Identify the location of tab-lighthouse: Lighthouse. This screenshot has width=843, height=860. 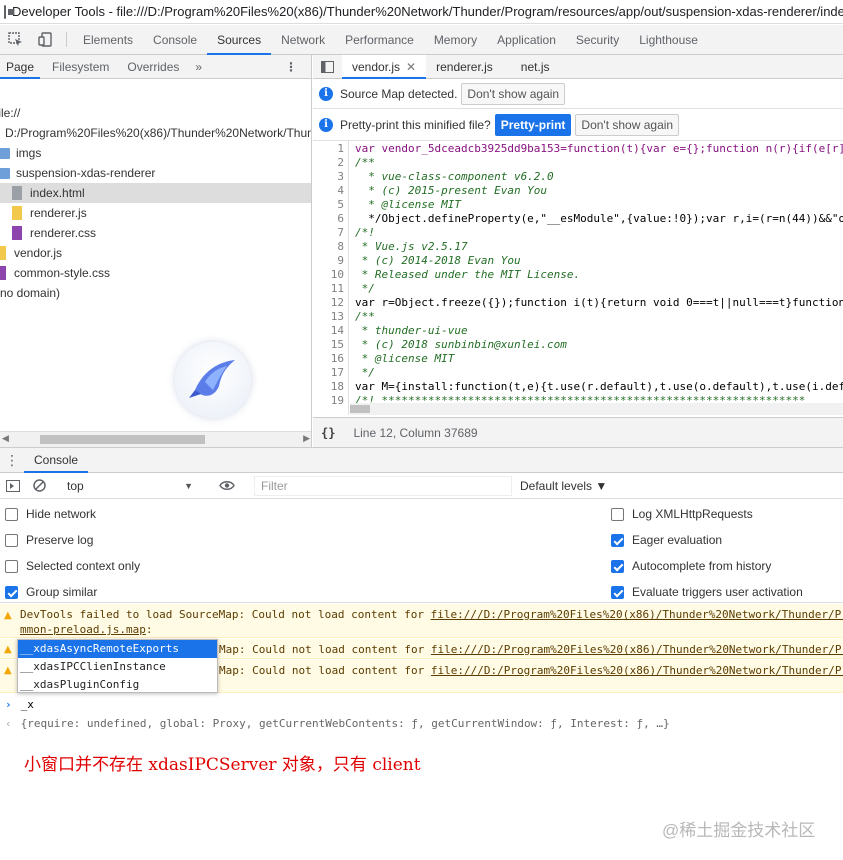
(668, 39).